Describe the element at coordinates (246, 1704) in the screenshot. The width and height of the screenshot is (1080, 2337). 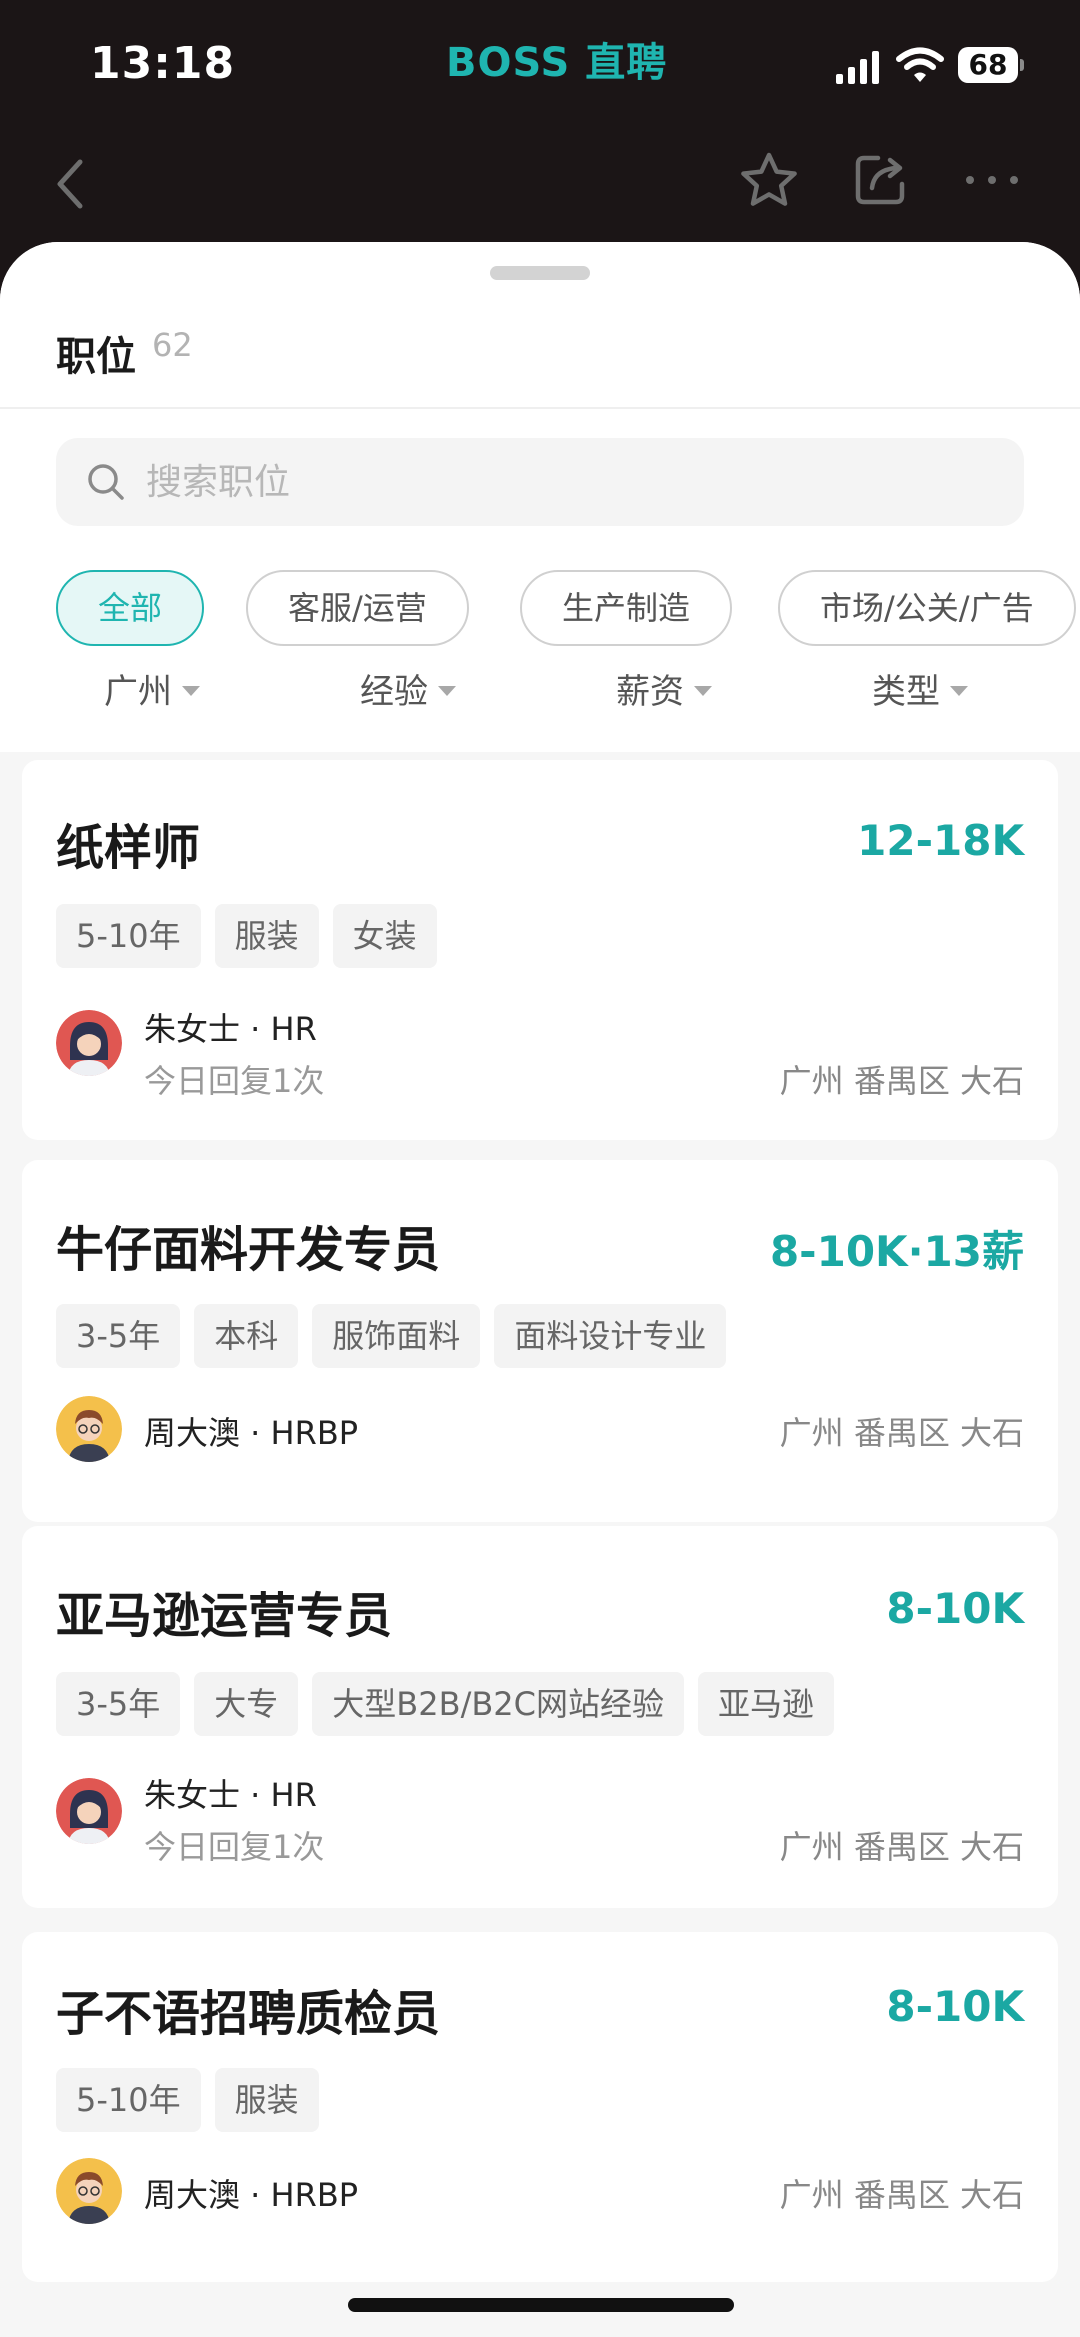
I see `job-tag: 大专` at that location.